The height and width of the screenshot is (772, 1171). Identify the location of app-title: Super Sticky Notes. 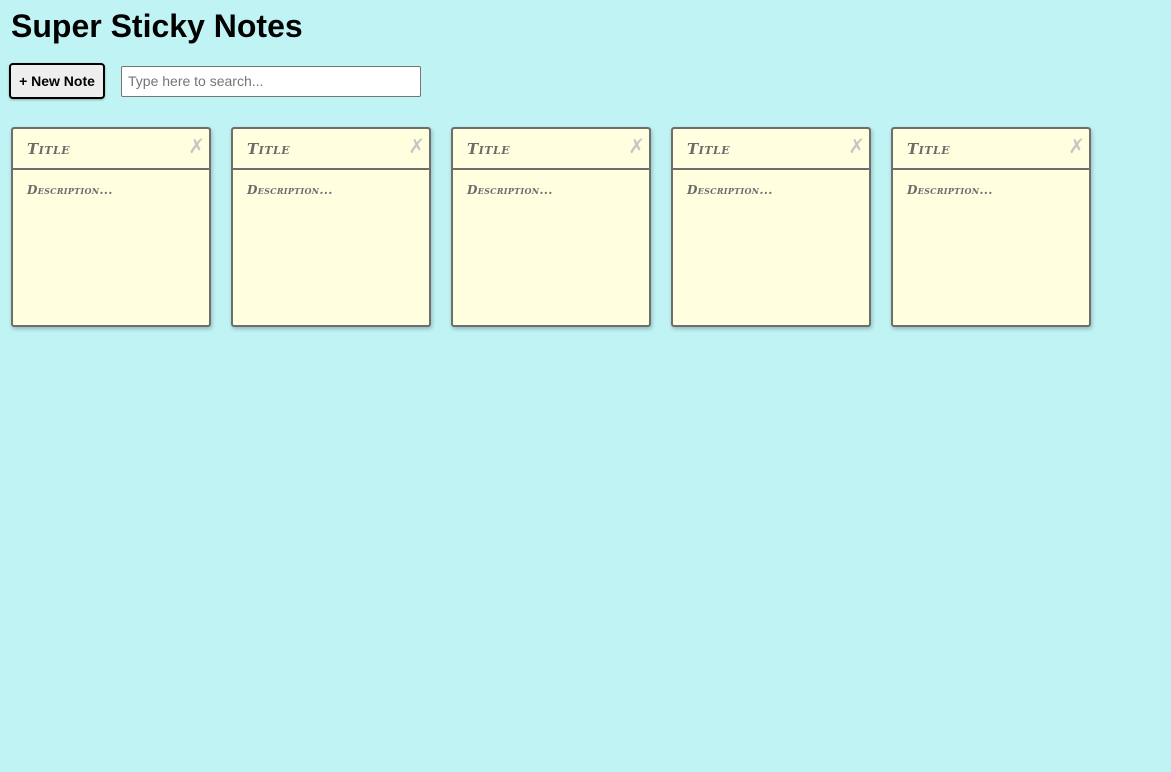
(157, 26).